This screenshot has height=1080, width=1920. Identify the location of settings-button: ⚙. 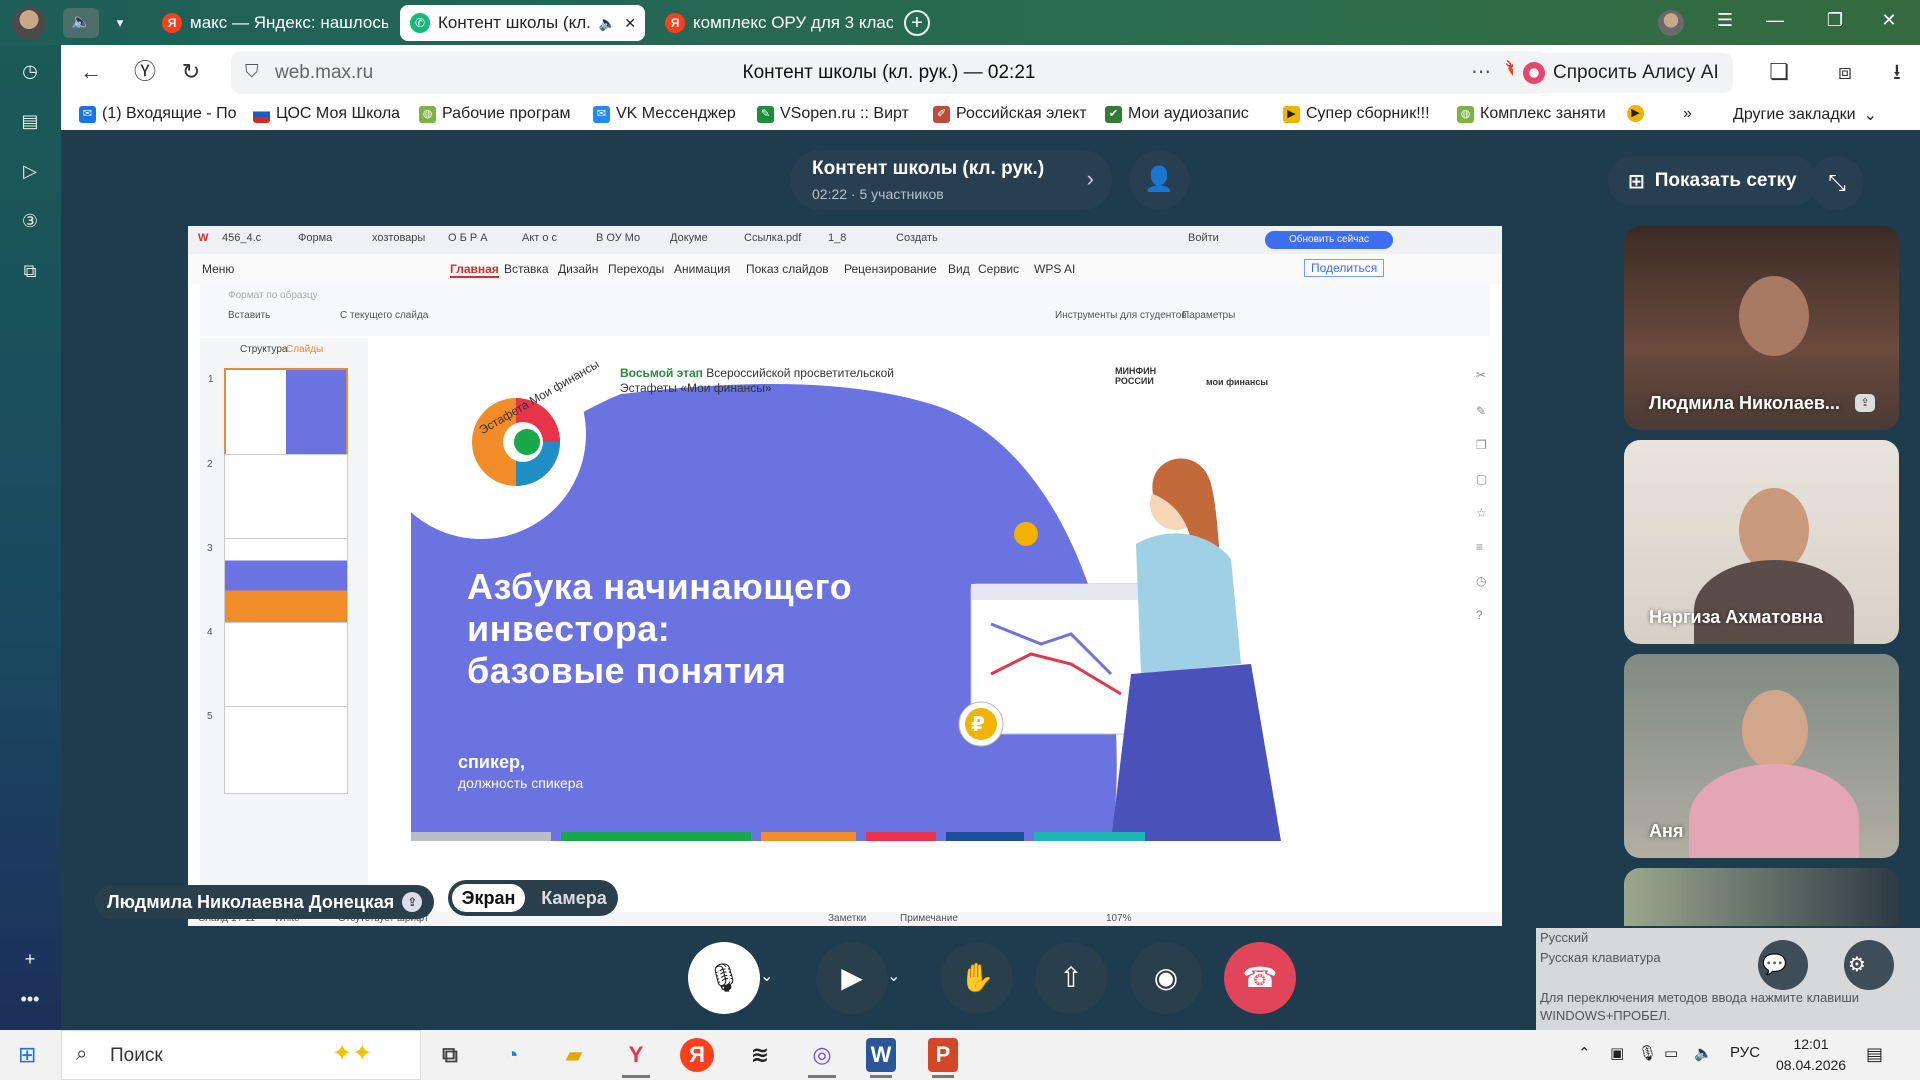
(1869, 965).